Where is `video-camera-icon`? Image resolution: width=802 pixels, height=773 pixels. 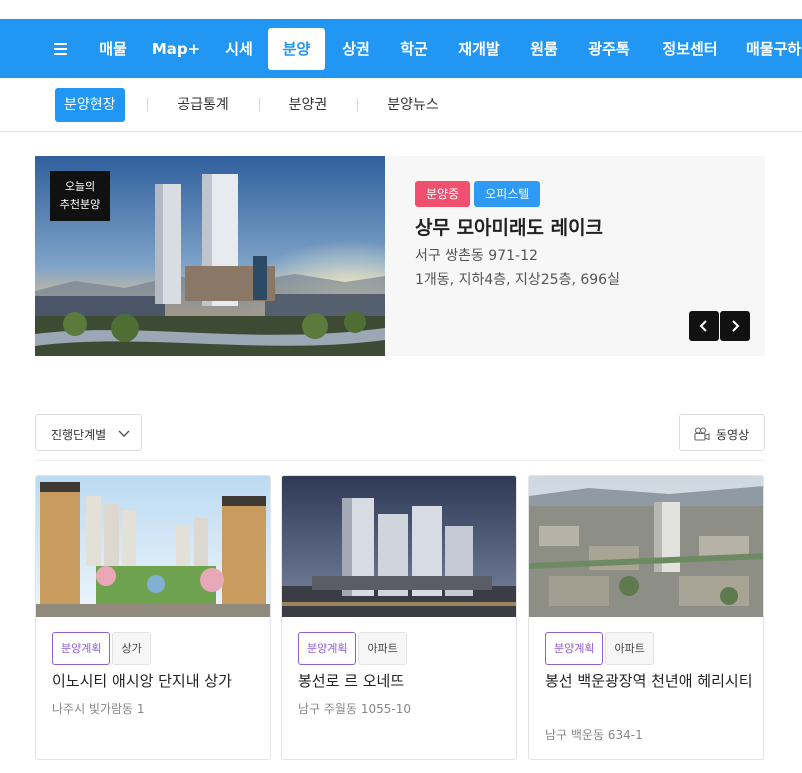
video-camera-icon is located at coordinates (702, 434).